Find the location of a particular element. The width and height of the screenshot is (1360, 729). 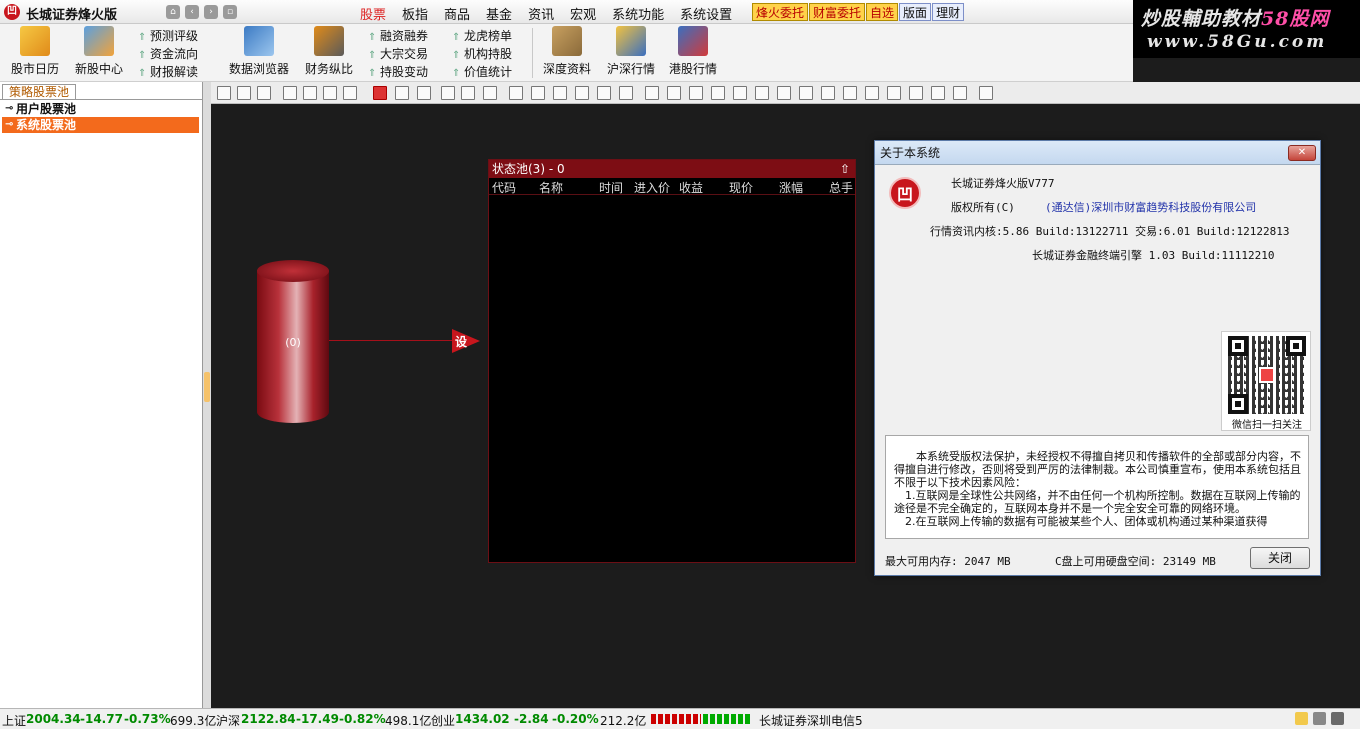

text-icon is located at coordinates (516, 93).